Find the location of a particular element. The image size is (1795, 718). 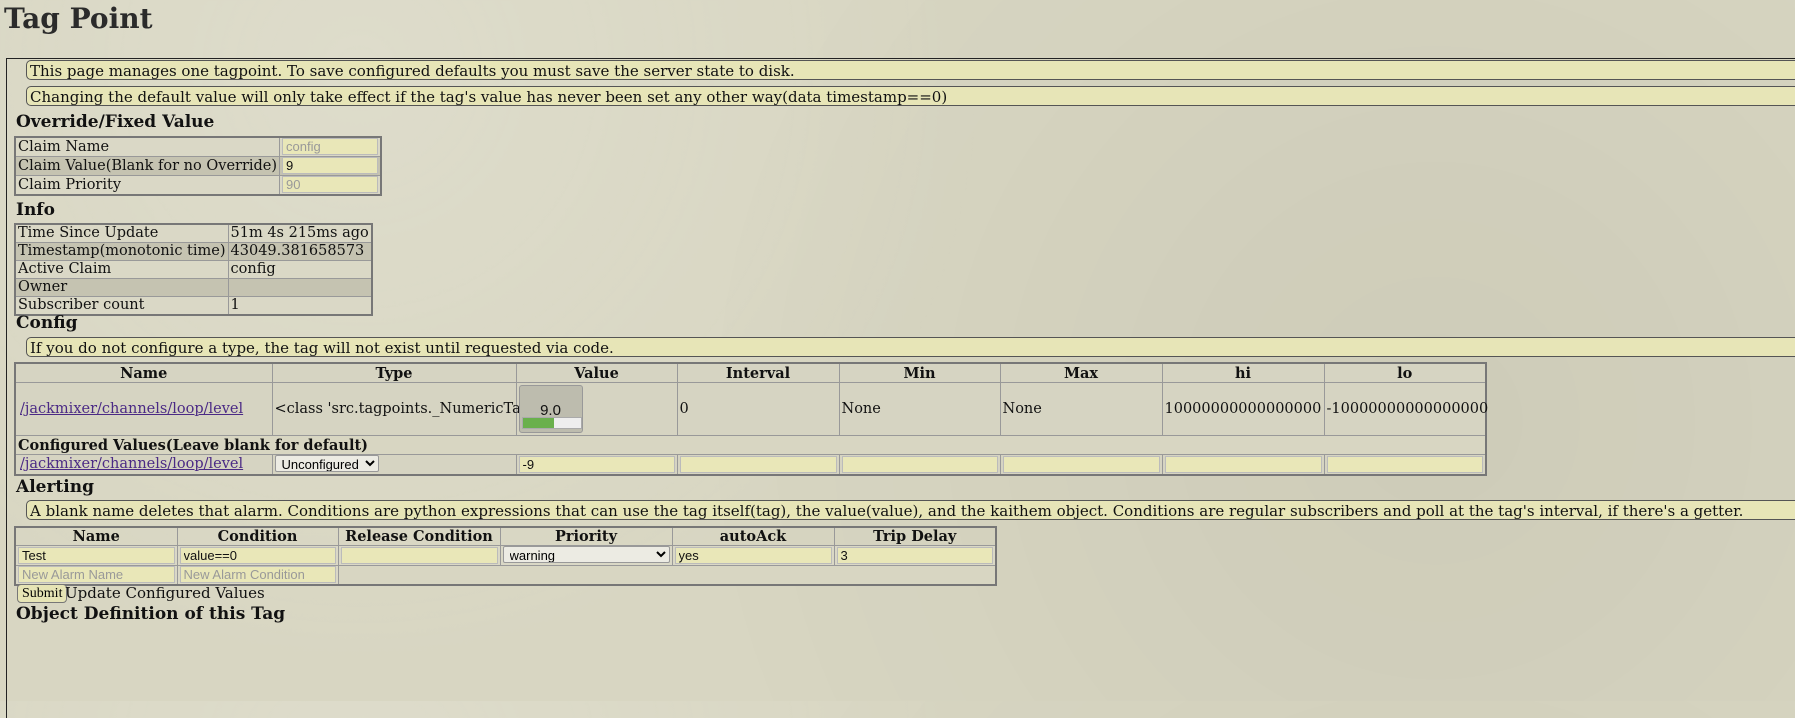

info-value: 1 is located at coordinates (300, 306).